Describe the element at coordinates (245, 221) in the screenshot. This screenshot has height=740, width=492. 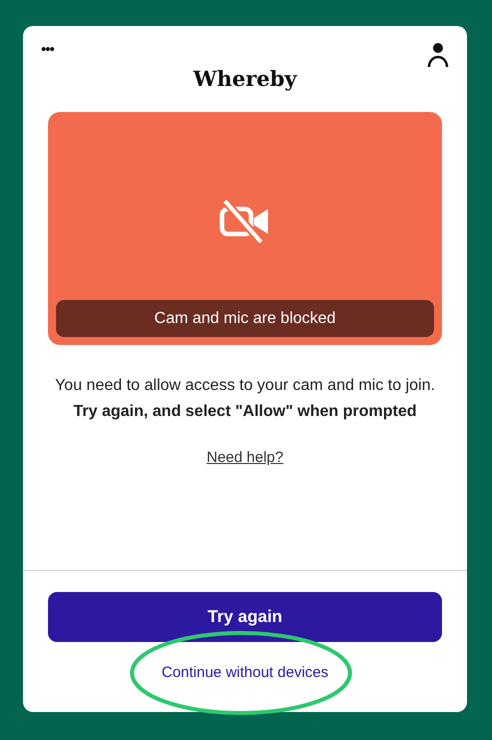
I see `camera-off-icon` at that location.